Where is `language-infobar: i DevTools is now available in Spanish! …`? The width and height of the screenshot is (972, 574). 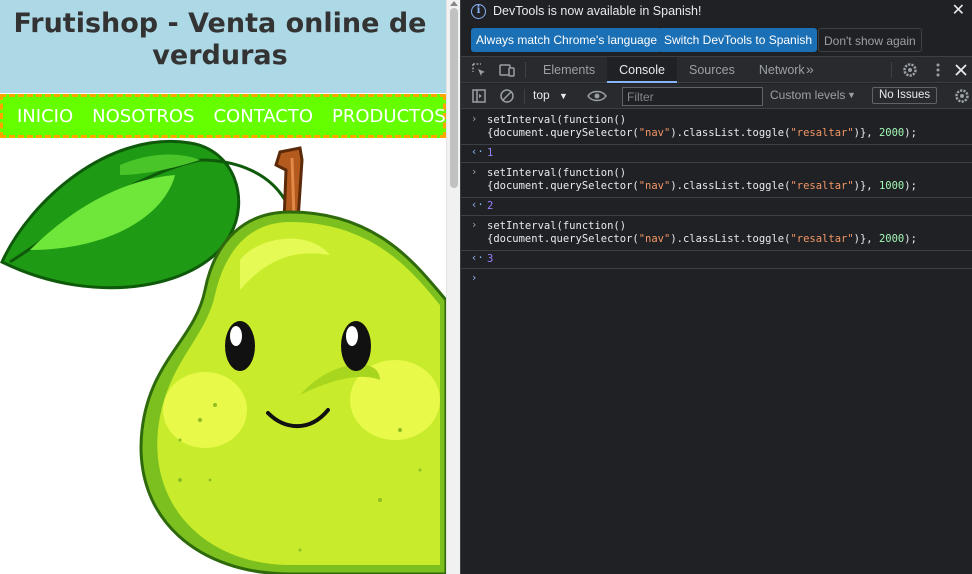
language-infobar: i DevTools is now available in Spanish! … is located at coordinates (716, 28).